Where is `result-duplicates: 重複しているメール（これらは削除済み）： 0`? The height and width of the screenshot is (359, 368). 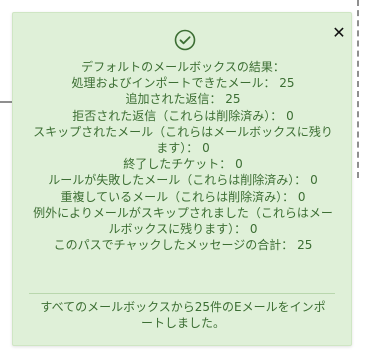
result-duplicates: 重複しているメール（これらは削除済み）： 0 is located at coordinates (183, 196).